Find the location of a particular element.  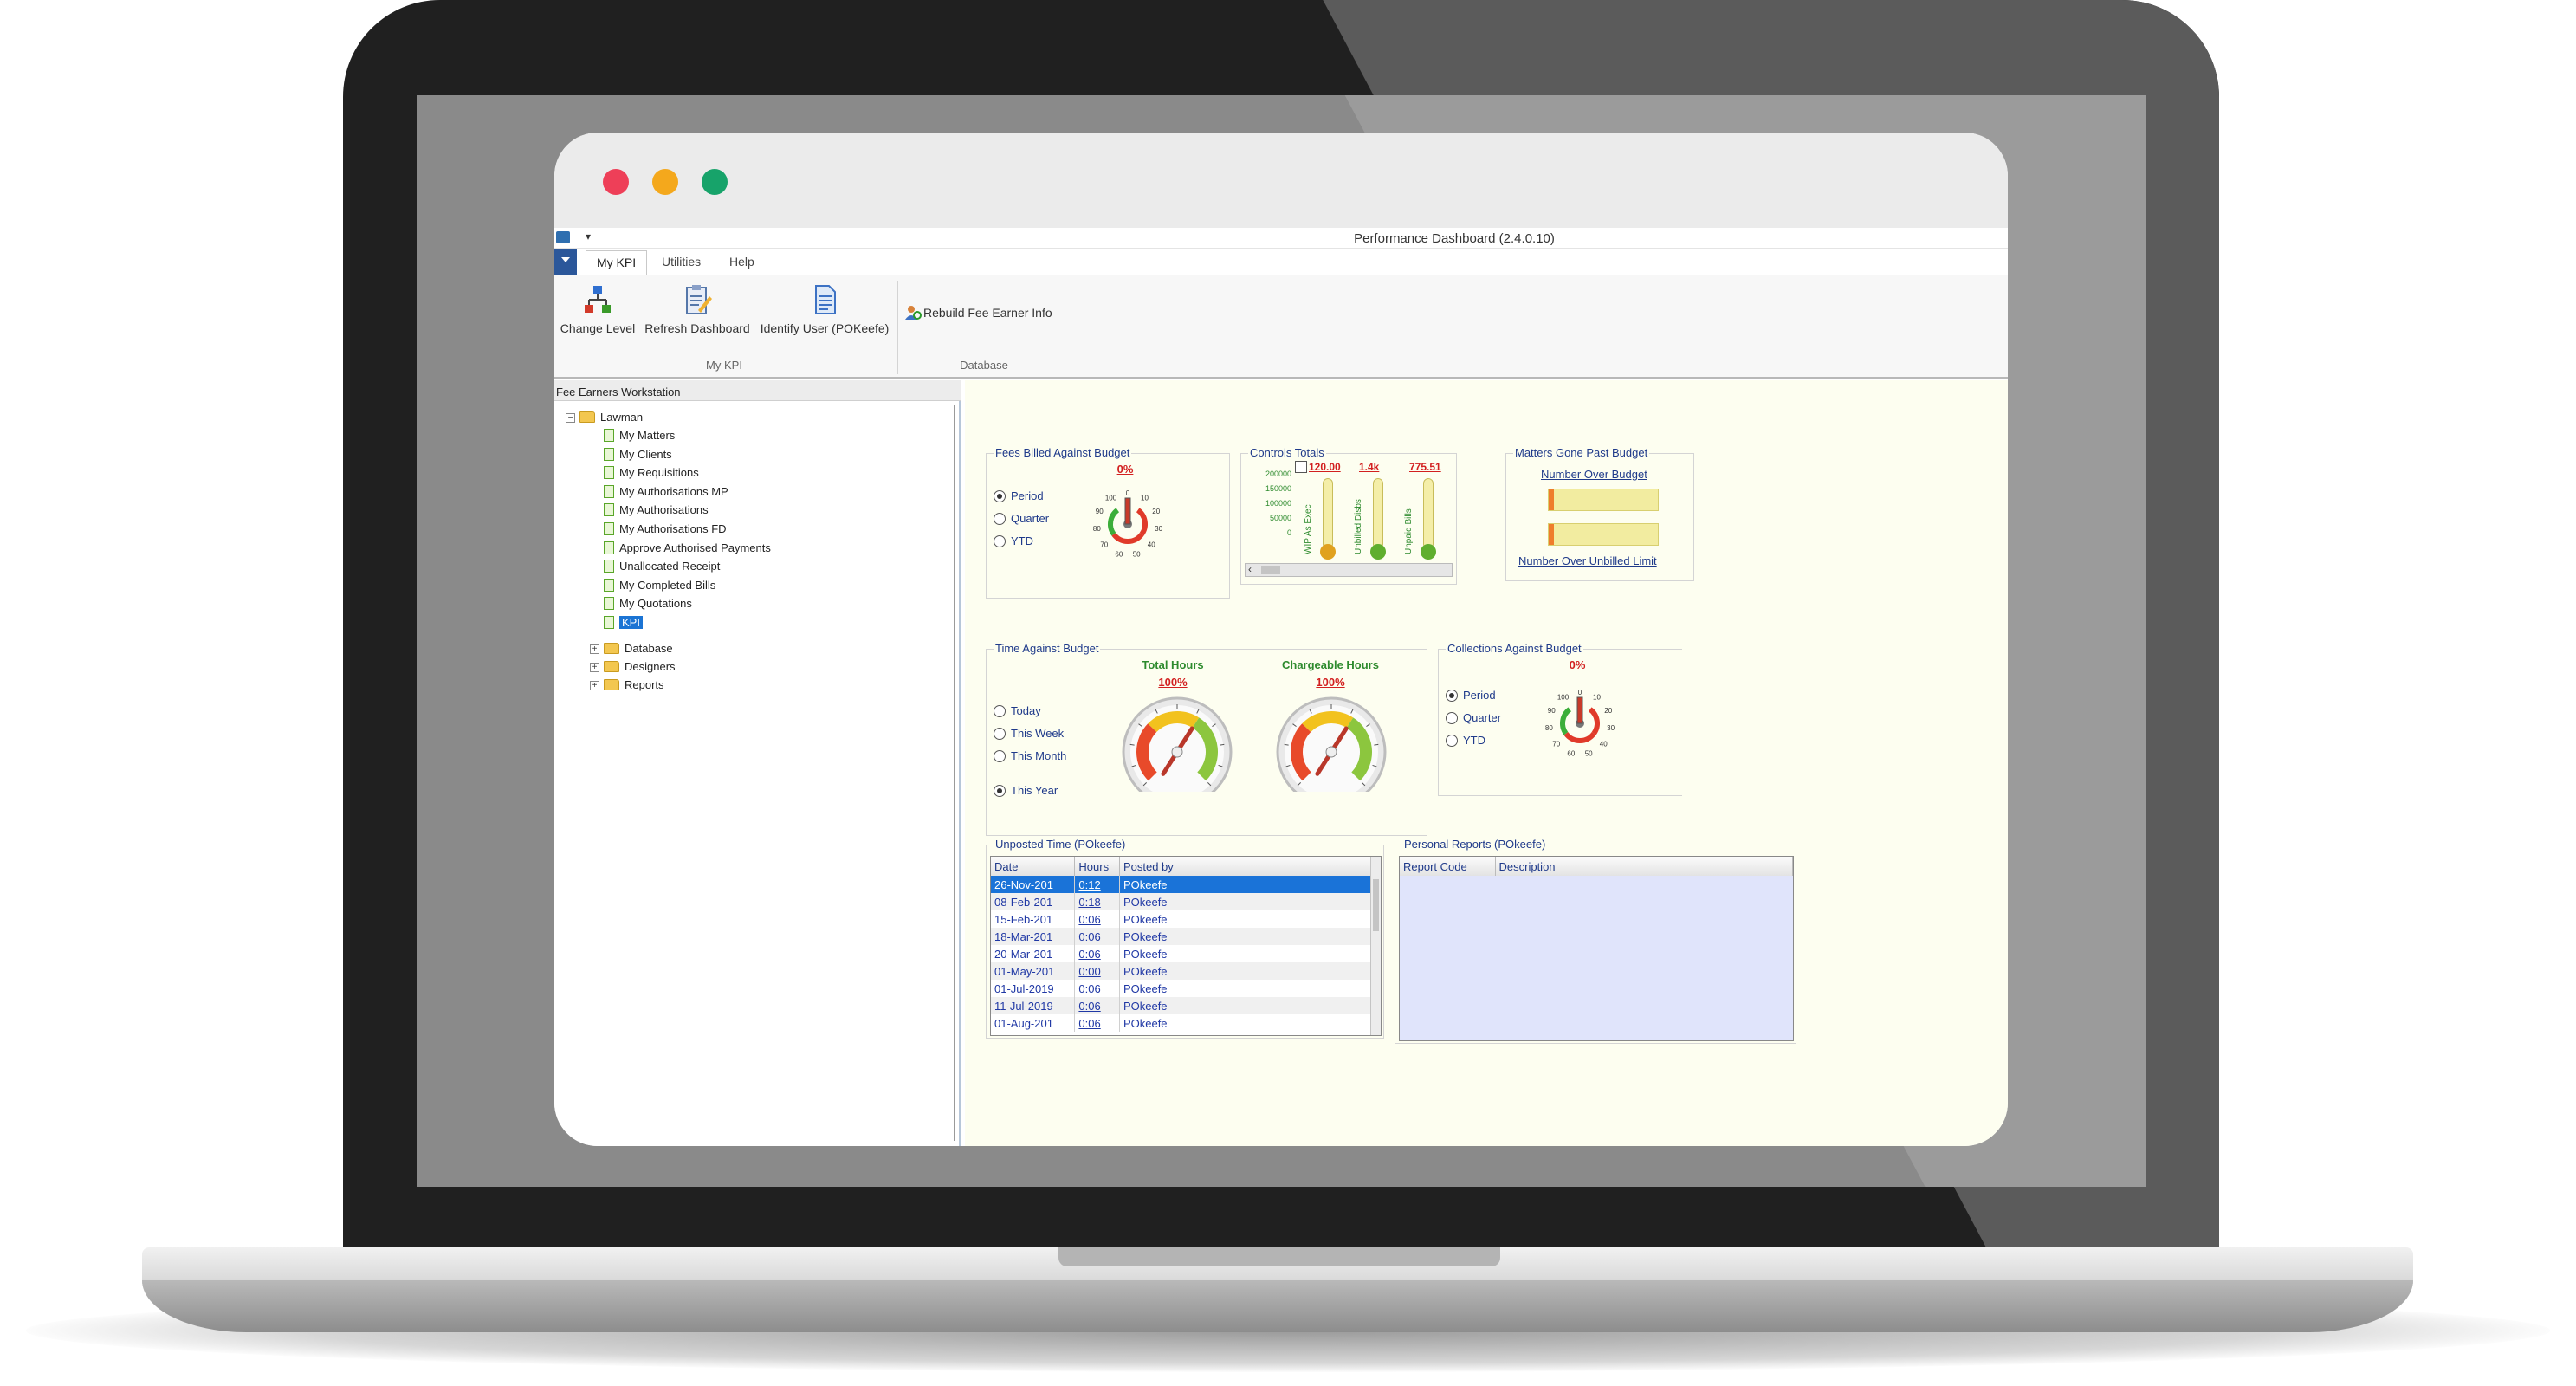

tree-item-my-authorisations: My Authorisations is located at coordinates (656, 510).